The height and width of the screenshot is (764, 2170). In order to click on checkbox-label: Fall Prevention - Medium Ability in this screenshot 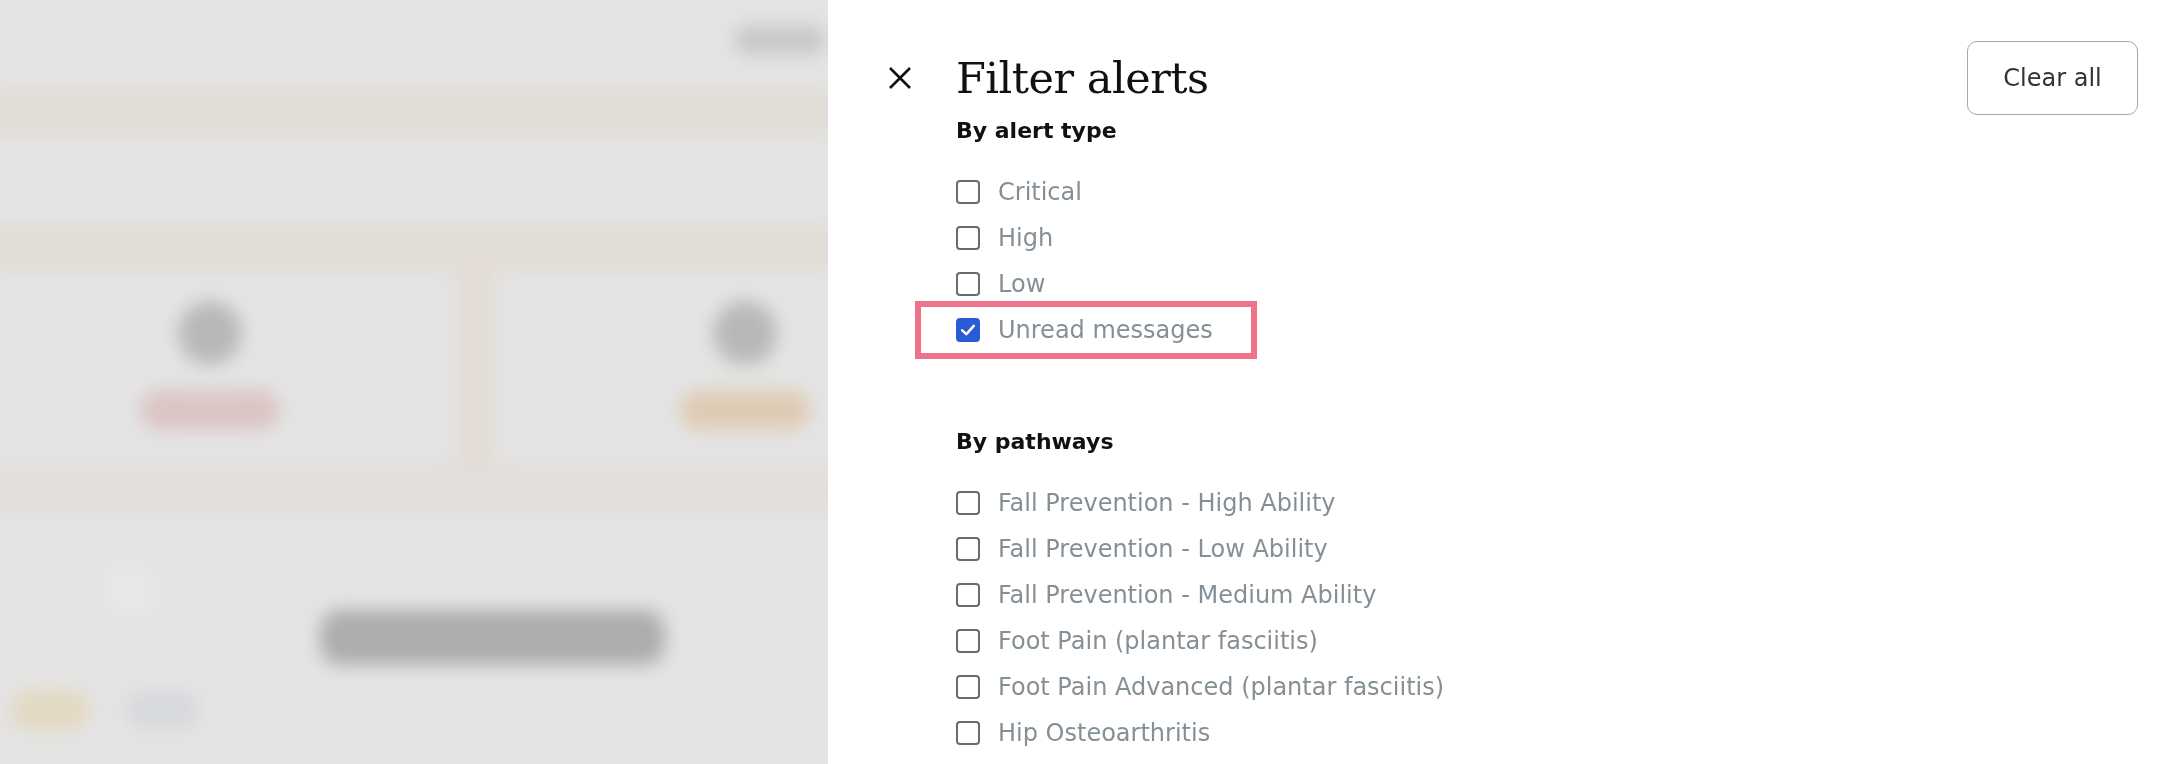, I will do `click(1187, 595)`.